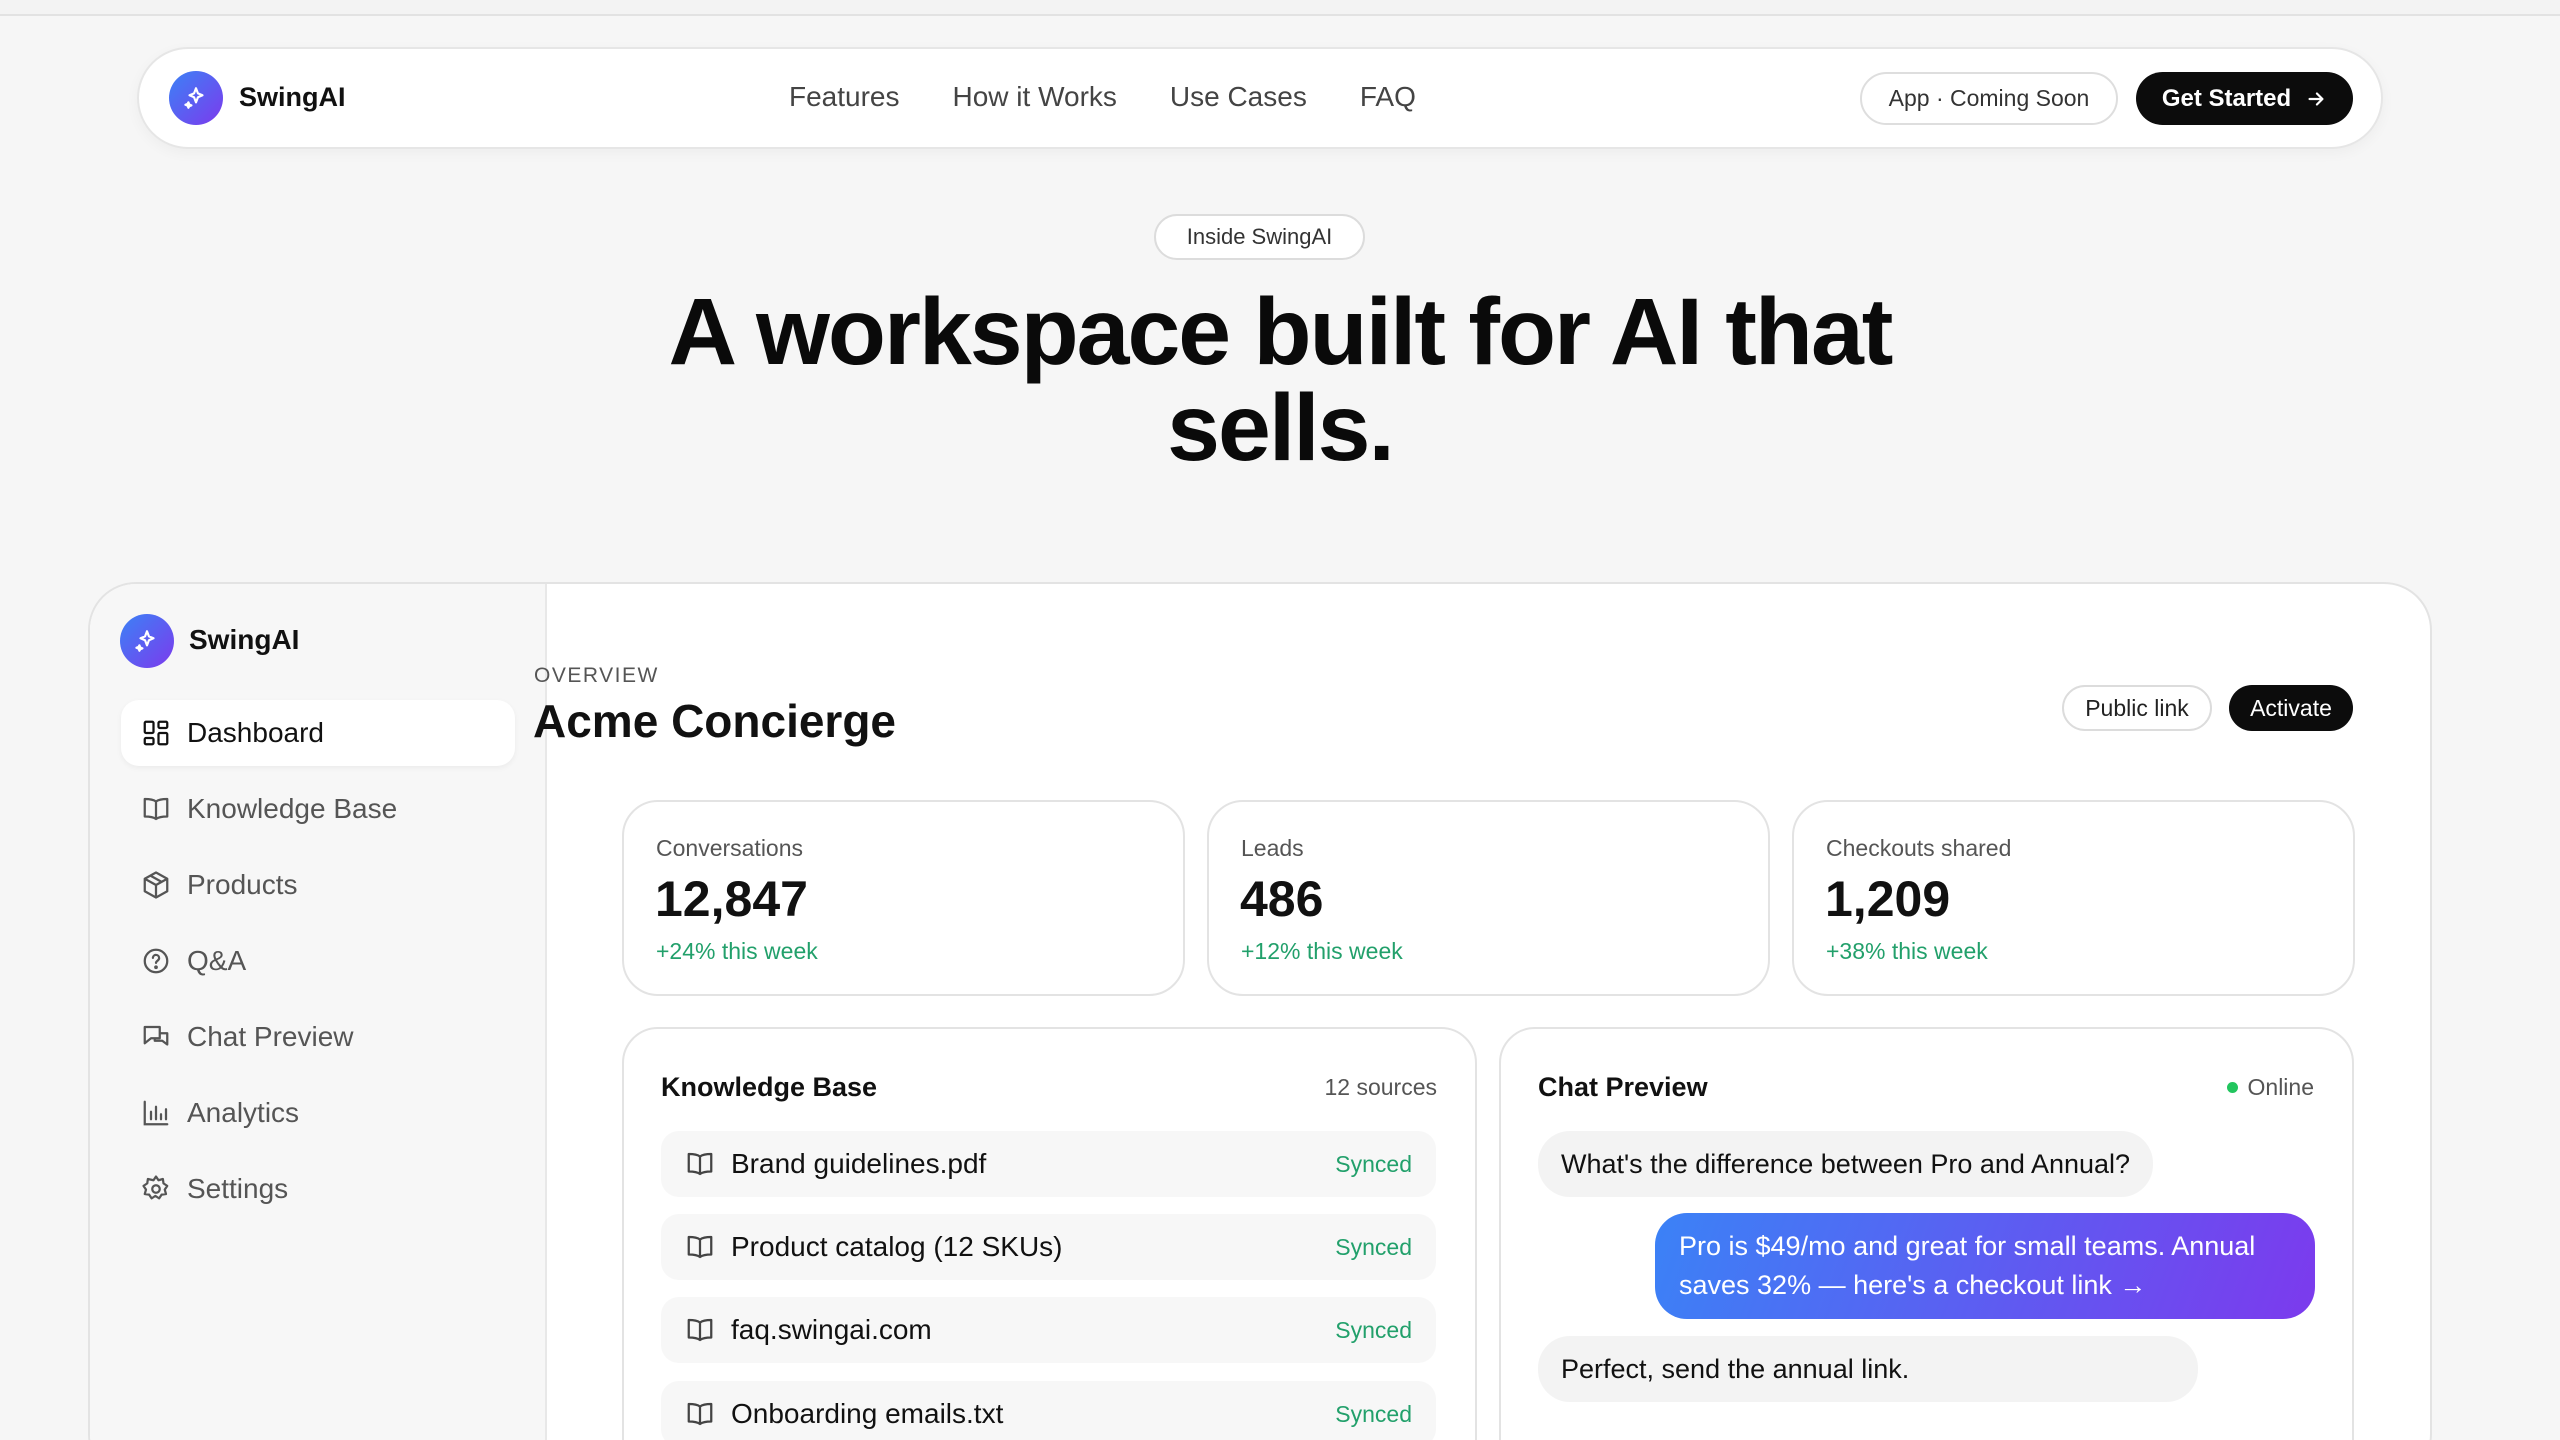 This screenshot has width=2560, height=1440. I want to click on online-status: Online, so click(2270, 1087).